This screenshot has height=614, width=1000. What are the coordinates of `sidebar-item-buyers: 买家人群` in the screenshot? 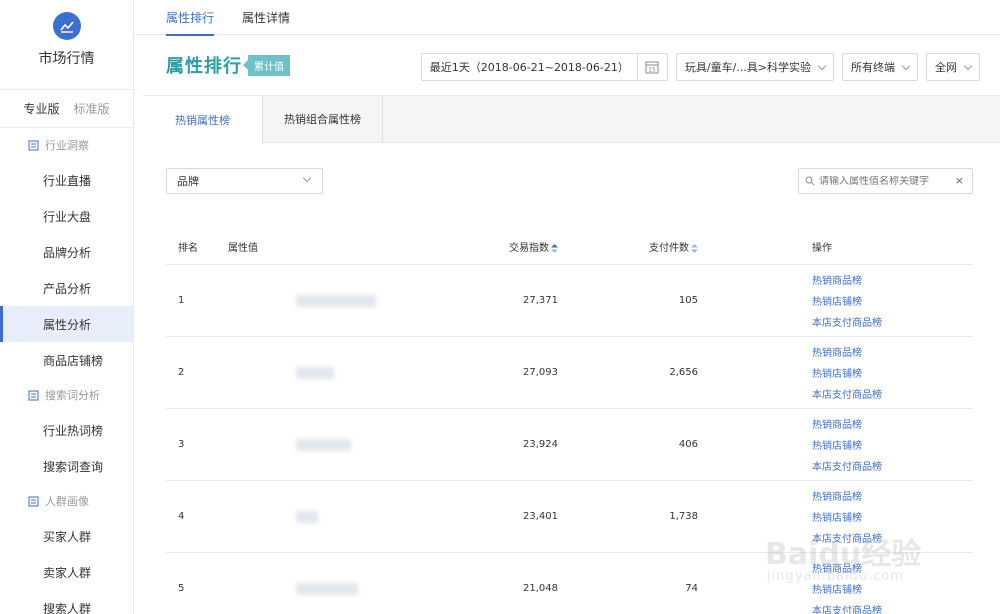 It's located at (66, 536).